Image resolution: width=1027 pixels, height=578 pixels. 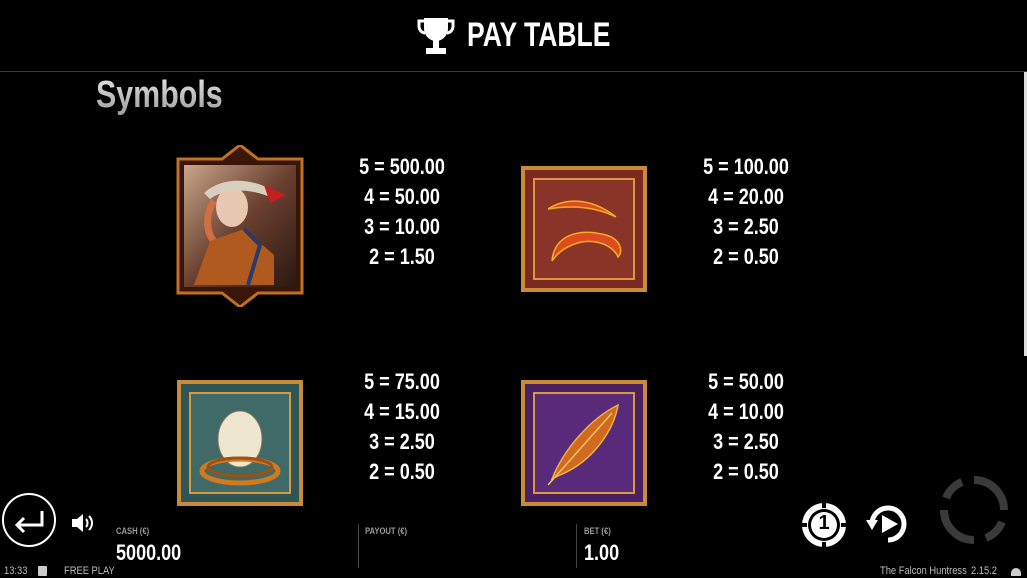 What do you see at coordinates (149, 552) in the screenshot?
I see `cash-value: 5000.00` at bounding box center [149, 552].